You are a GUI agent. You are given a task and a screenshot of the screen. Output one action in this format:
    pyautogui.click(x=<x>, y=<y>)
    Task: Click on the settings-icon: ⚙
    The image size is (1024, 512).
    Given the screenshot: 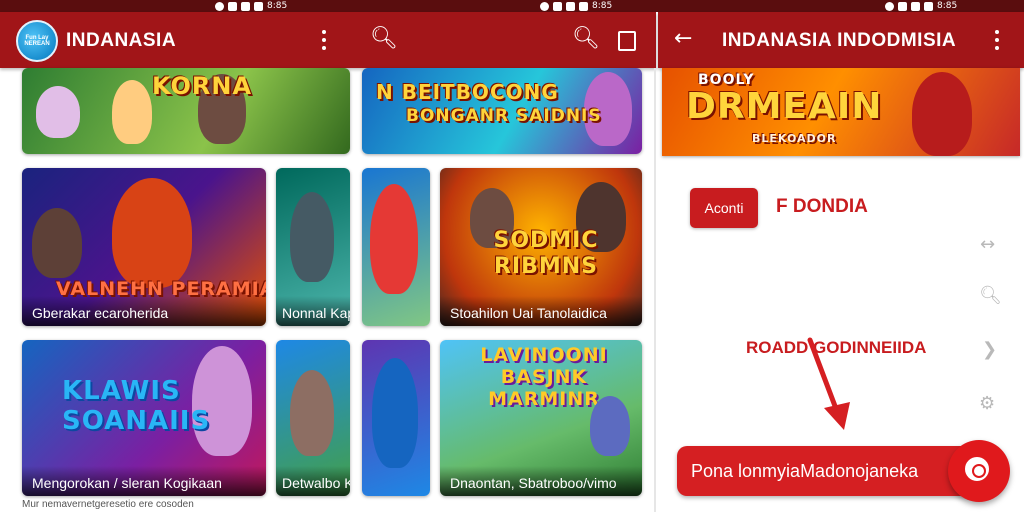 What is the action you would take?
    pyautogui.click(x=987, y=403)
    